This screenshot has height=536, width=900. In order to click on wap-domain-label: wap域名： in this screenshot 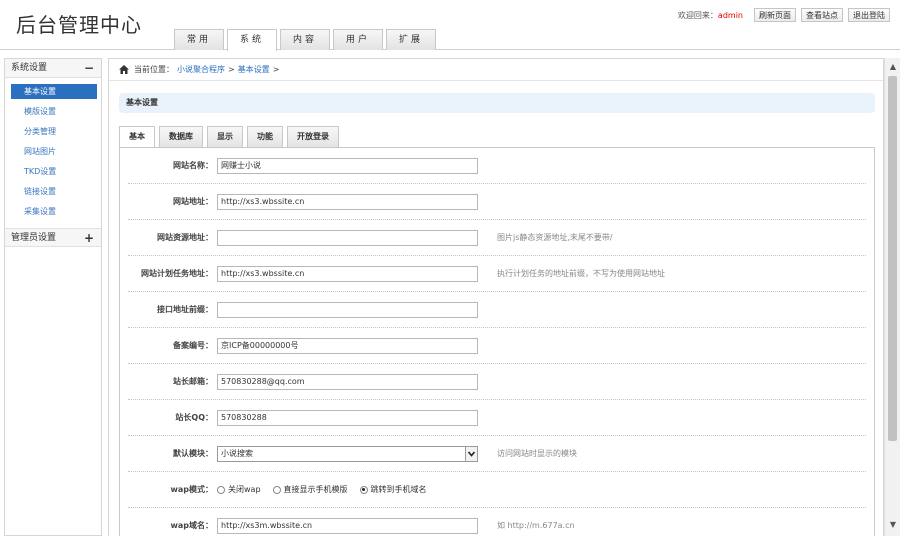, I will do `click(191, 525)`.